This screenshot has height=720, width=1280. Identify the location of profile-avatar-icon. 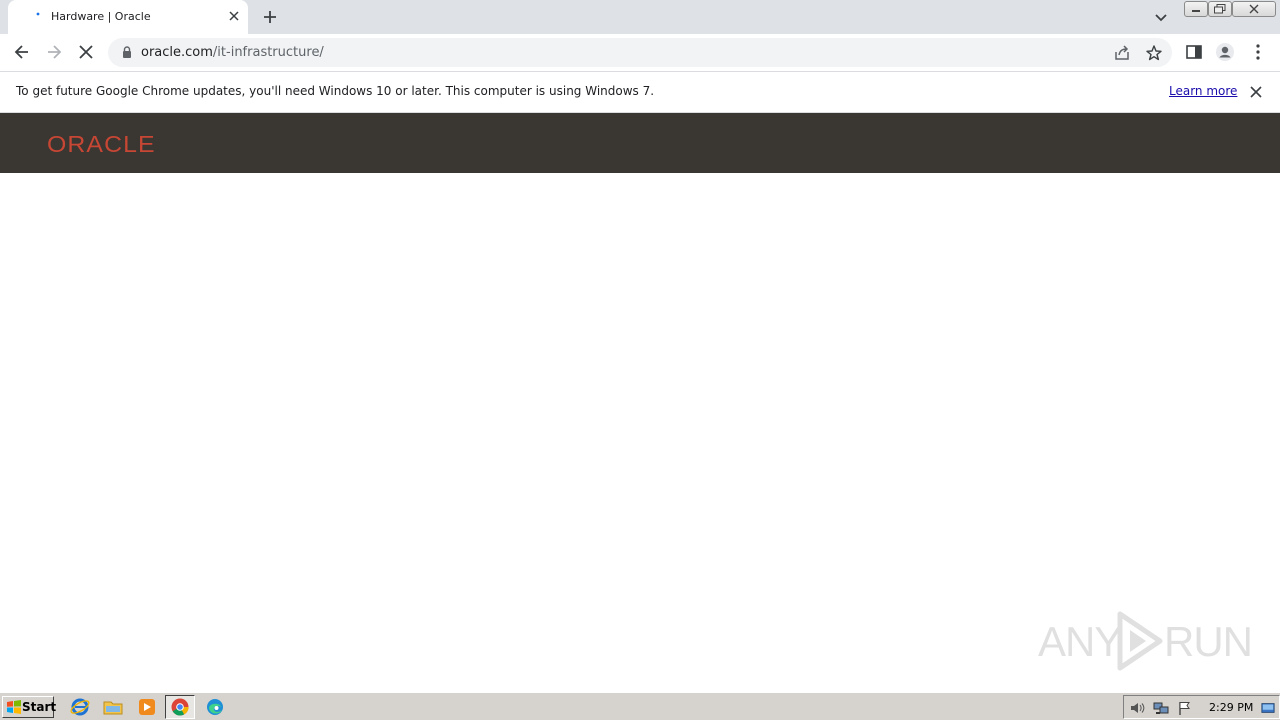
(1225, 52).